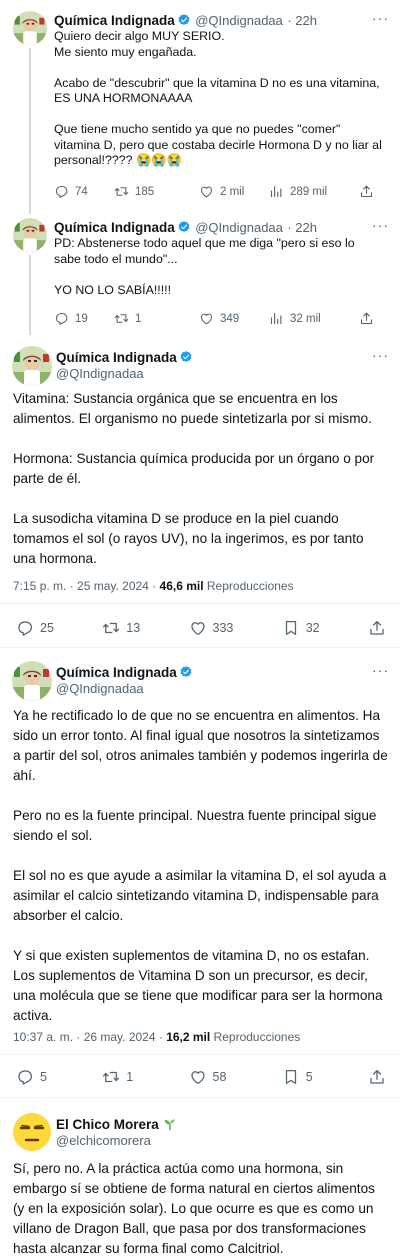 The height and width of the screenshot is (1258, 400). What do you see at coordinates (248, 586) in the screenshot?
I see `views-label: Reproducciones` at bounding box center [248, 586].